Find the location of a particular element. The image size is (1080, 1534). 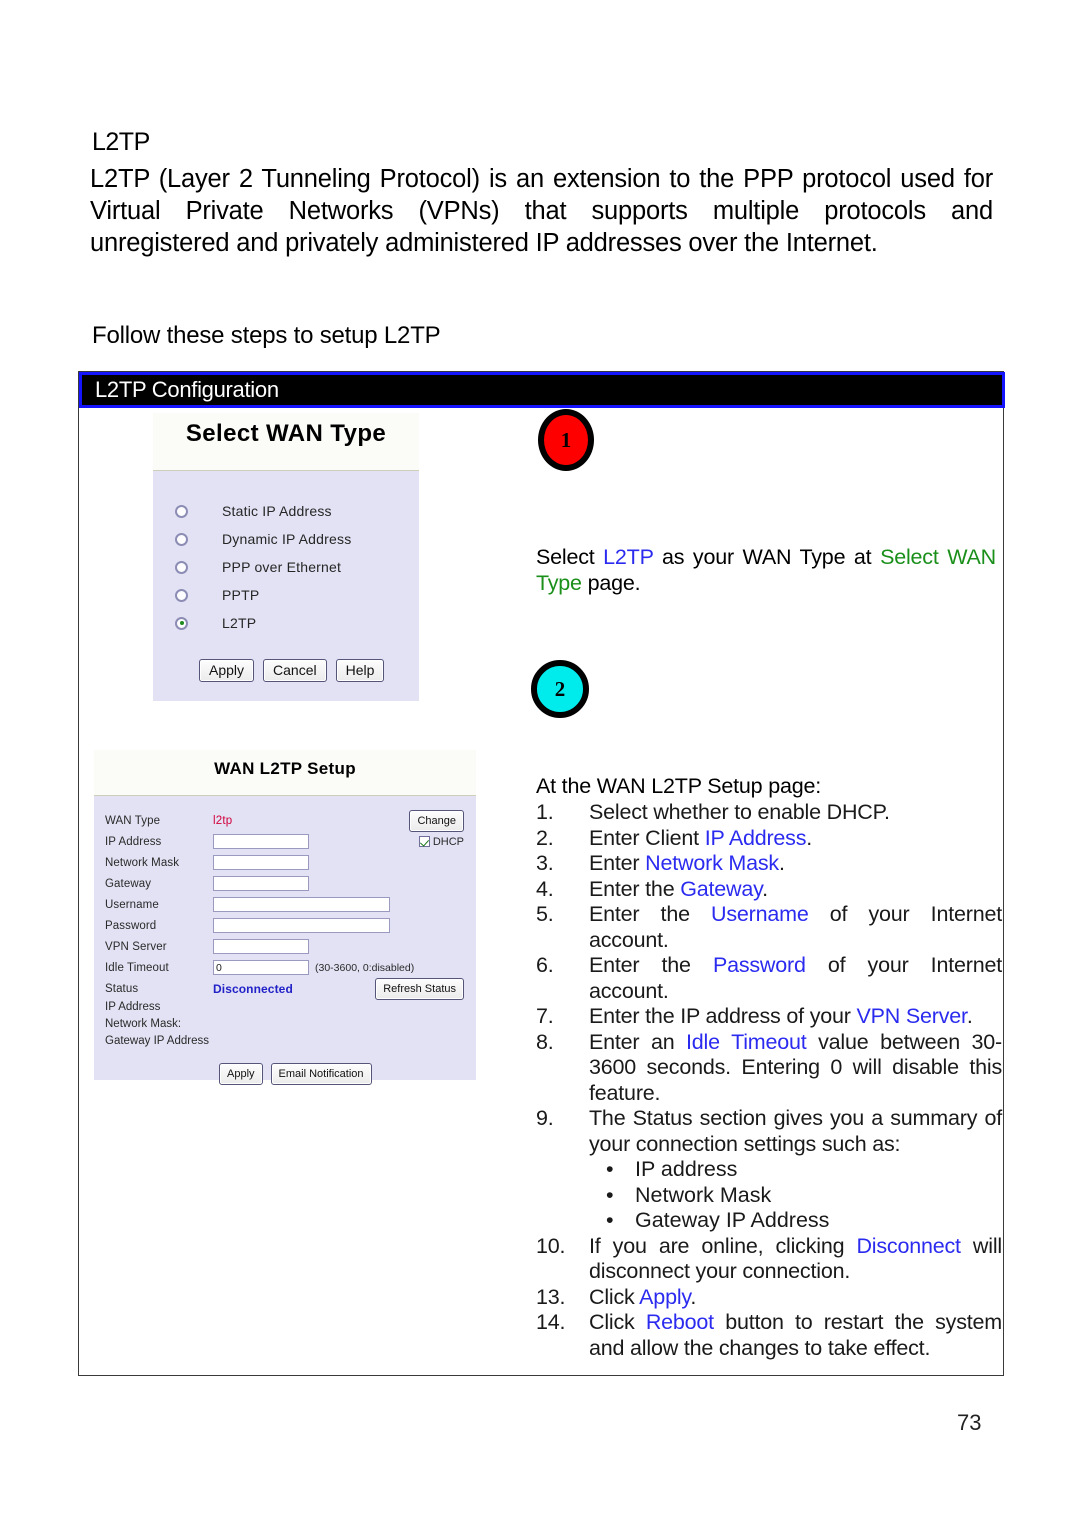

email-notification-button: Email Notification is located at coordinates (321, 1074).